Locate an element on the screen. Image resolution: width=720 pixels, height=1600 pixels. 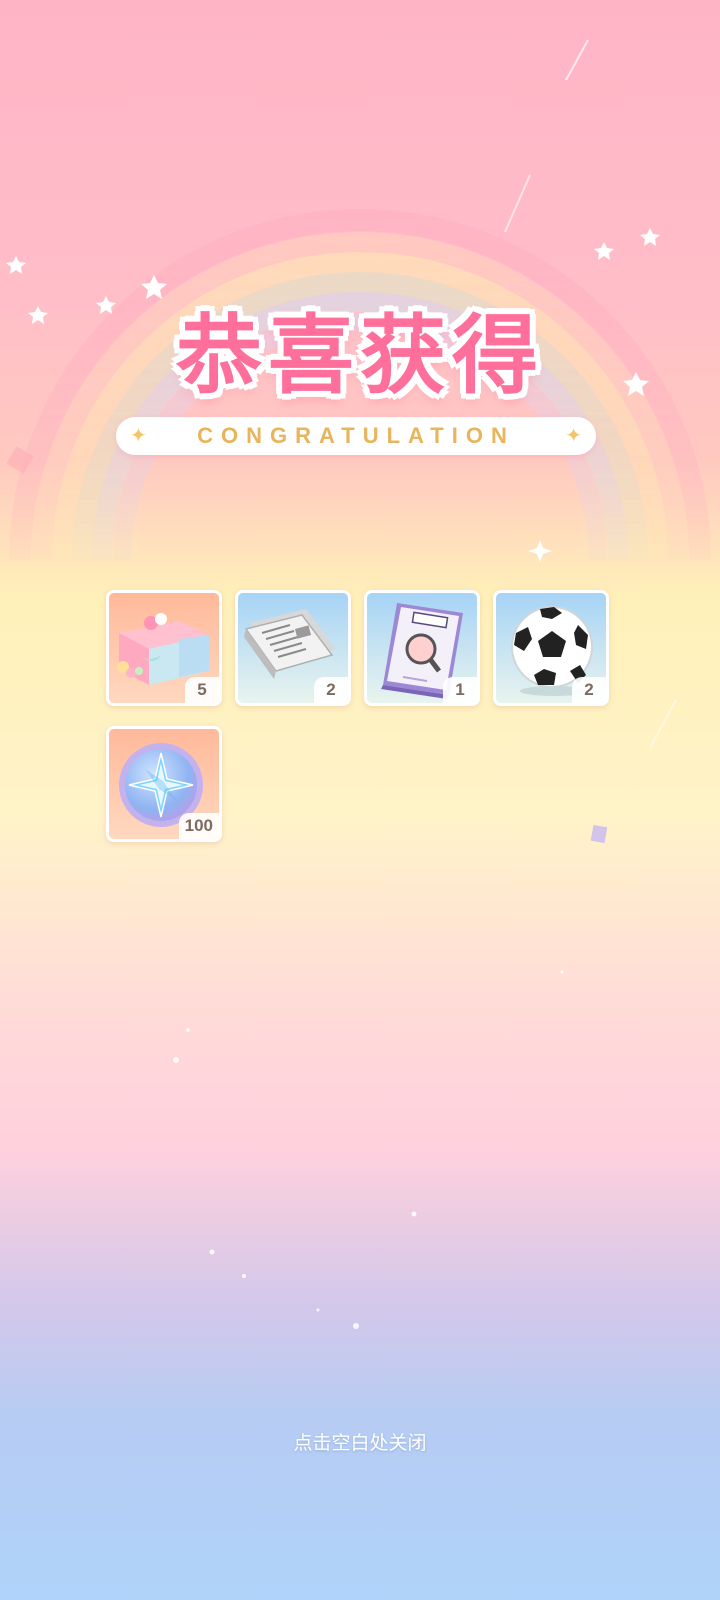
item-count: 100 is located at coordinates (198, 826).